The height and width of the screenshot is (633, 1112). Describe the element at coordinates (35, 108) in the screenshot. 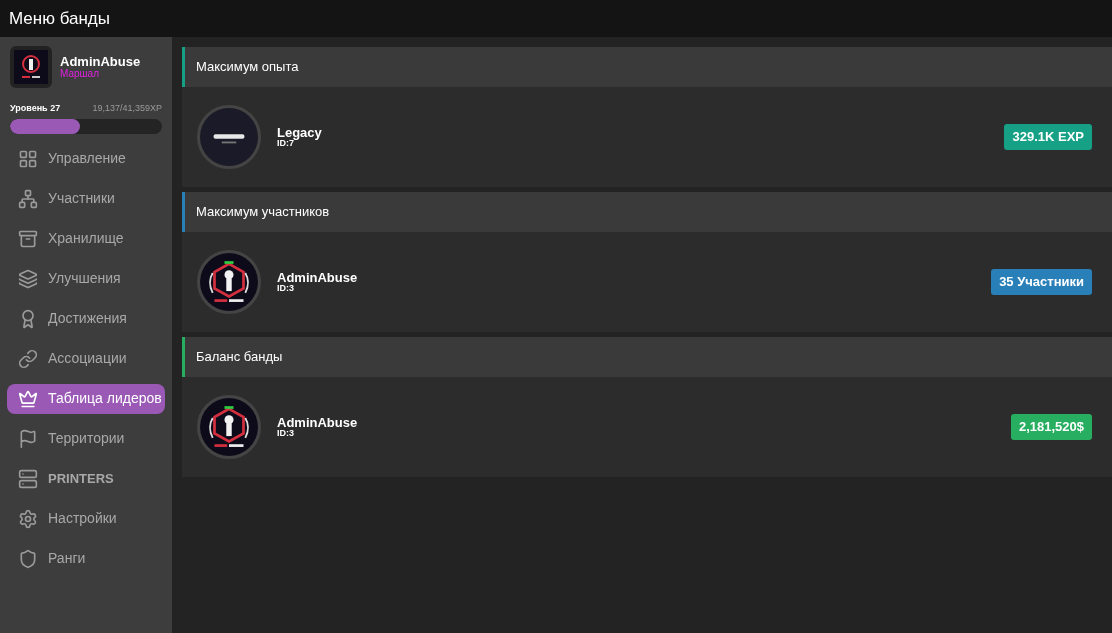

I see `level-label: Уровень 27` at that location.